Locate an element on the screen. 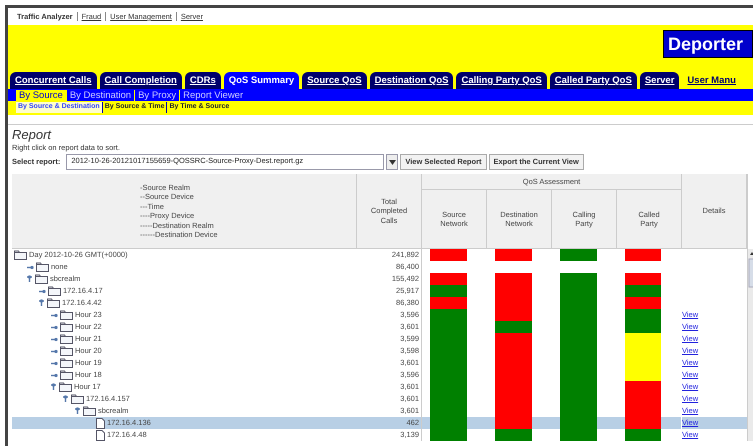  dropdown-button is located at coordinates (392, 162).